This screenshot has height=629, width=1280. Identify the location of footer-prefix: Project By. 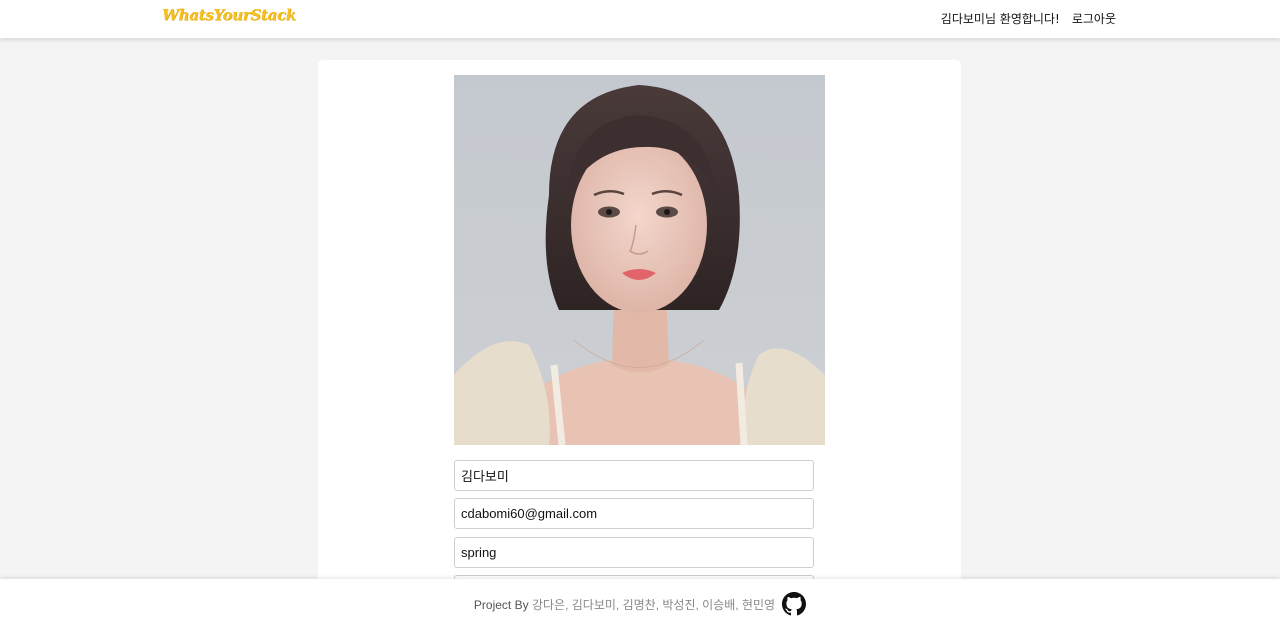
(502, 604).